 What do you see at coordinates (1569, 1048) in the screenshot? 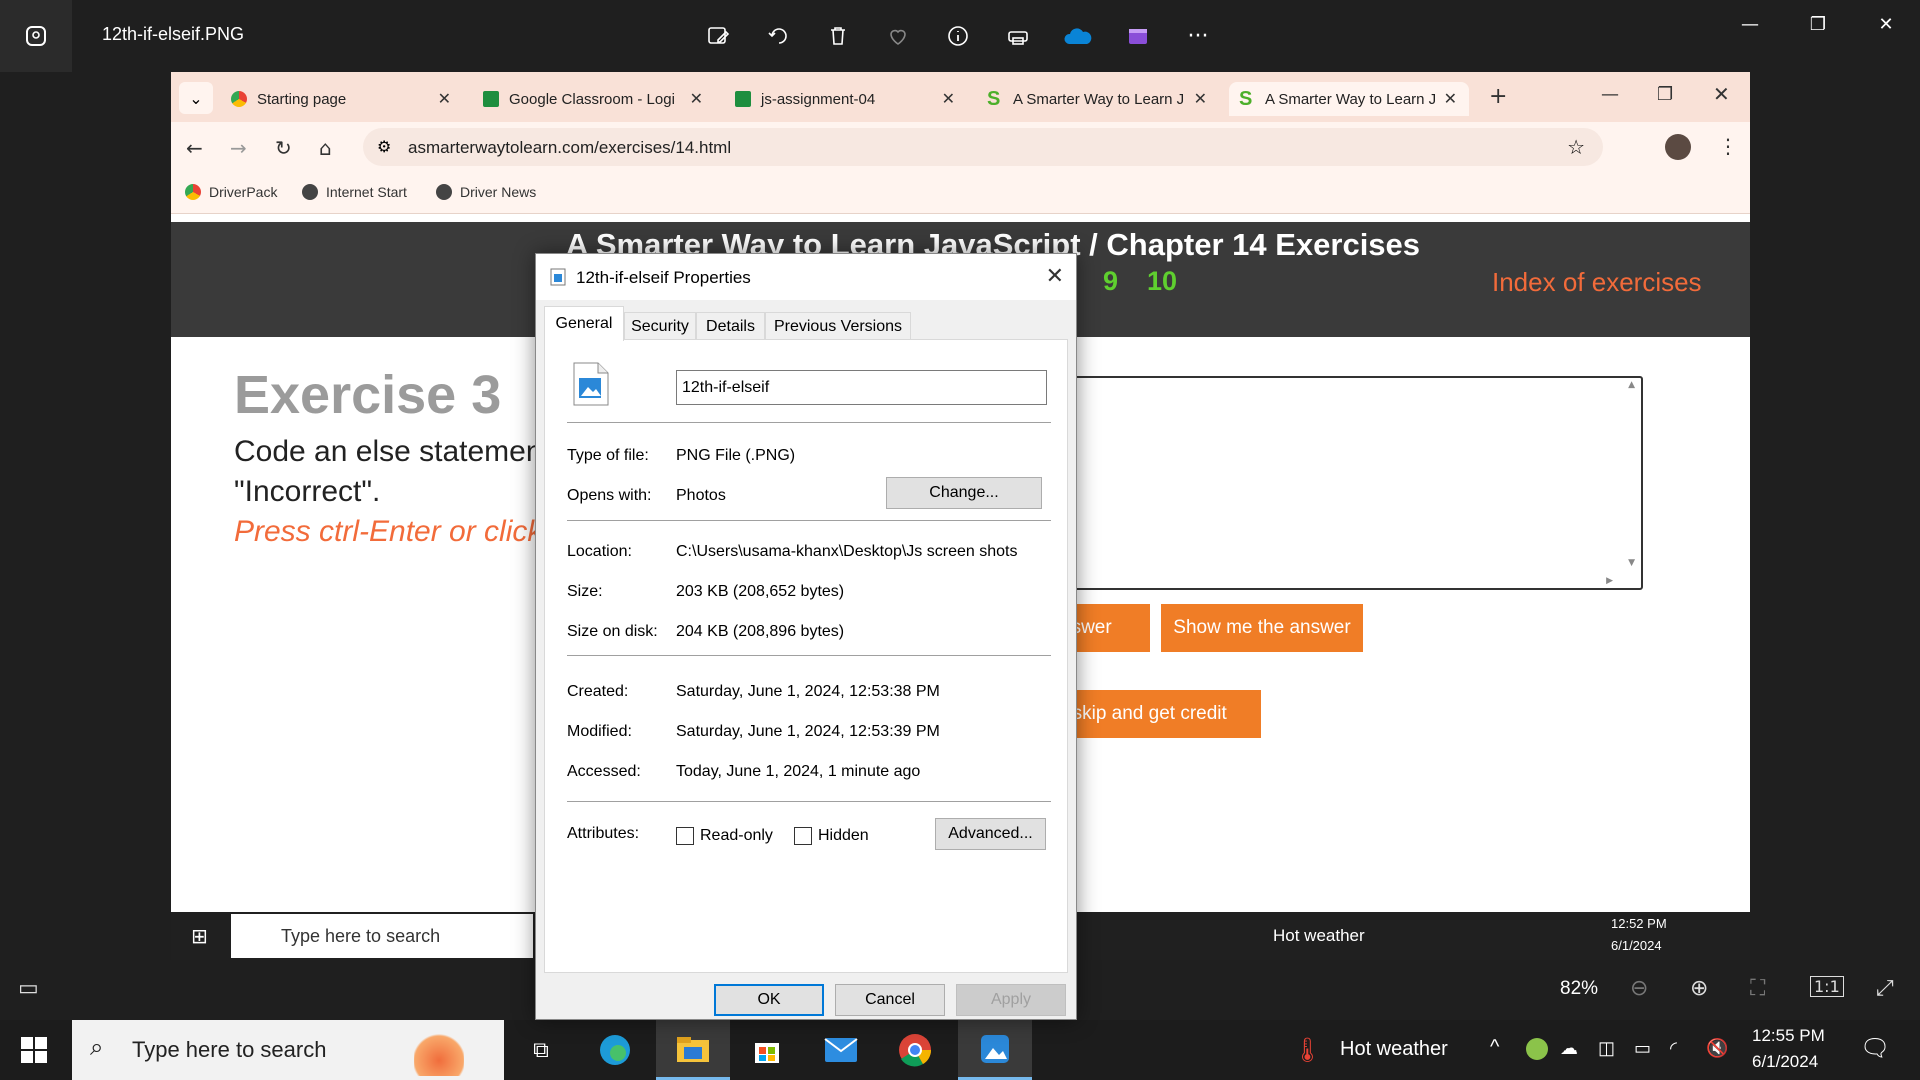
I see `onedrive-tray-icon: ☁` at bounding box center [1569, 1048].